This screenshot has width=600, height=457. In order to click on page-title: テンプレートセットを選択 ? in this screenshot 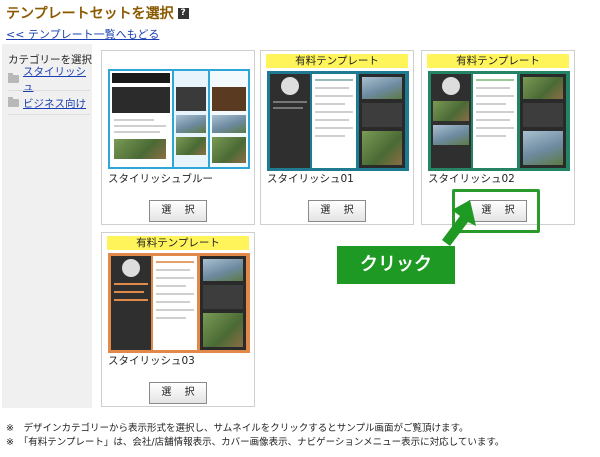, I will do `click(97, 13)`.